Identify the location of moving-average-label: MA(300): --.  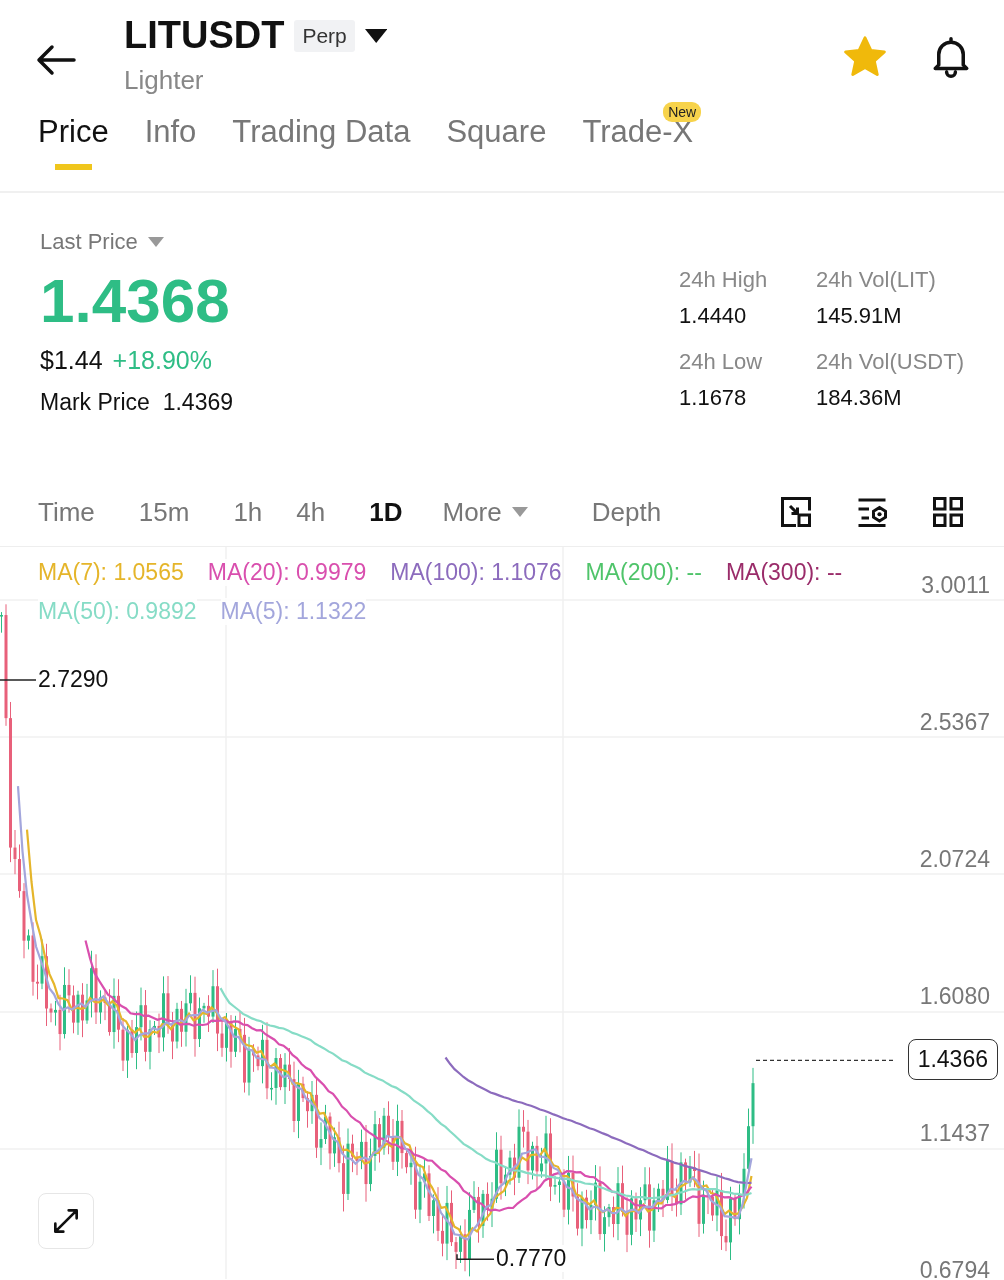
(784, 572).